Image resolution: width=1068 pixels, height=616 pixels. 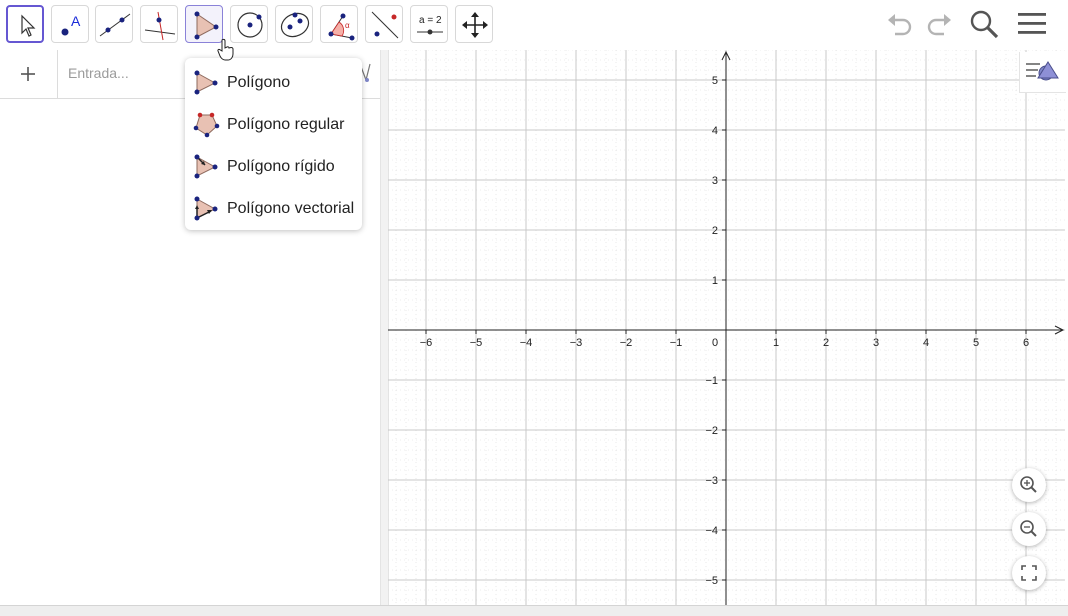 I want to click on x-tick-label: 3, so click(x=876, y=343).